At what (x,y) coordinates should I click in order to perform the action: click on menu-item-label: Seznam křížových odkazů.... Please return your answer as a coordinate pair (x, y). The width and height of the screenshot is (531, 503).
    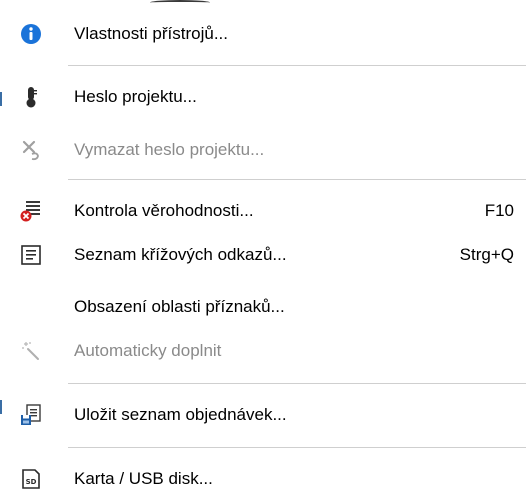
    Looking at the image, I should click on (180, 254).